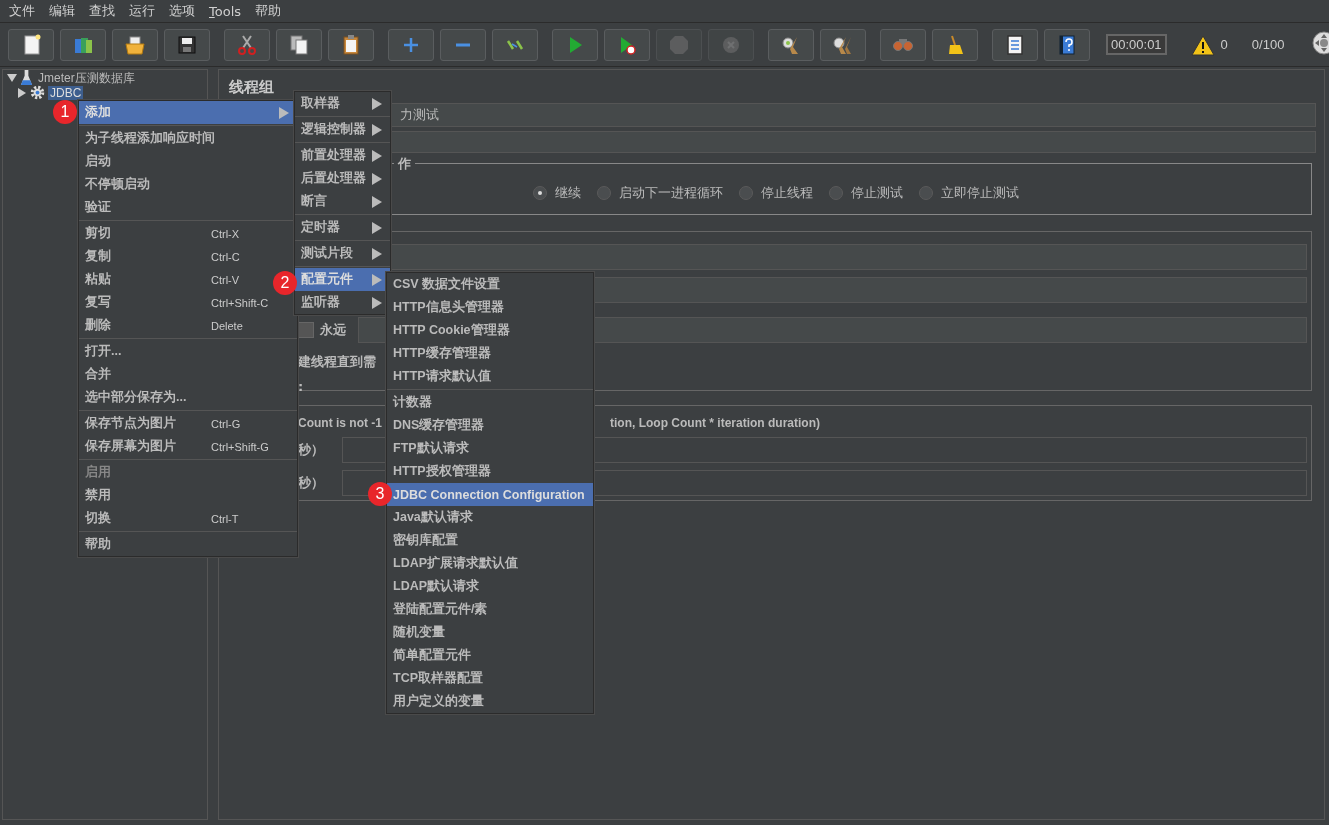  I want to click on menu-item: 用户定义的变量, so click(490, 701).